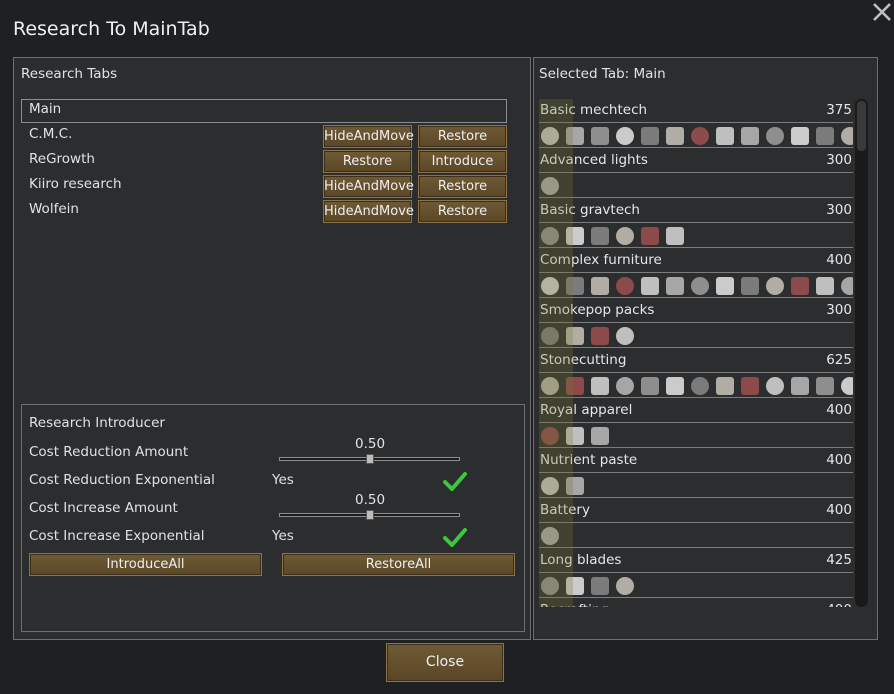  What do you see at coordinates (370, 500) in the screenshot?
I see `cost-increase-amount-value: 0.50` at bounding box center [370, 500].